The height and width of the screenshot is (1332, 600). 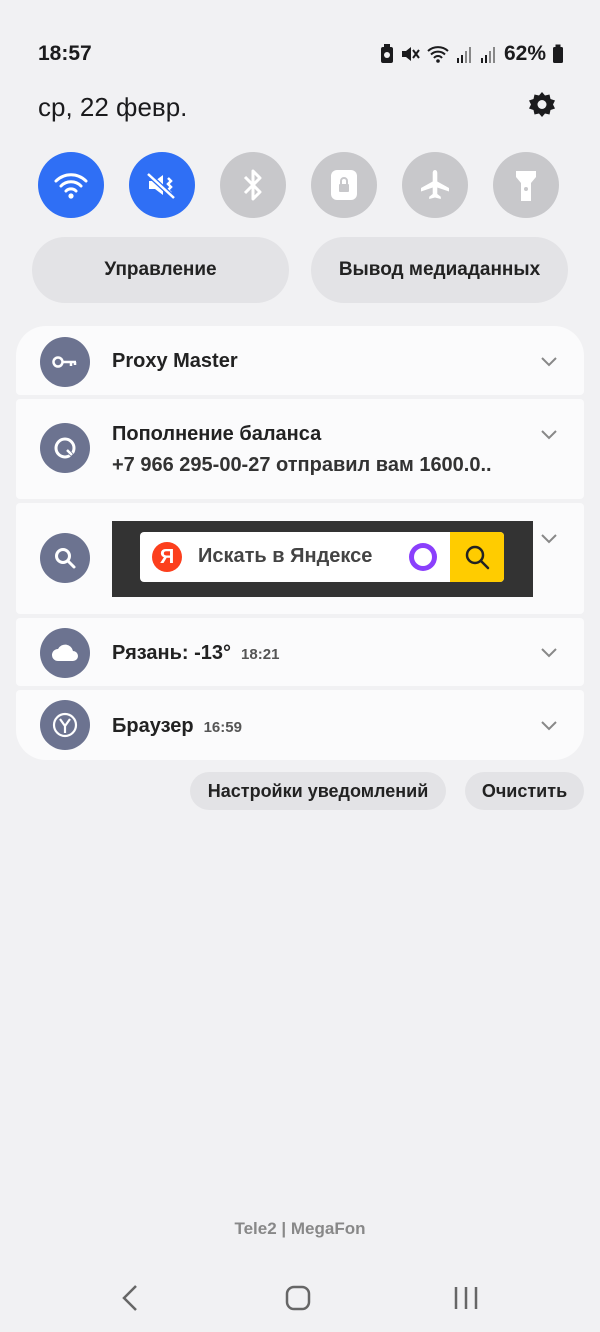 I want to click on home-icon, so click(x=298, y=1298).